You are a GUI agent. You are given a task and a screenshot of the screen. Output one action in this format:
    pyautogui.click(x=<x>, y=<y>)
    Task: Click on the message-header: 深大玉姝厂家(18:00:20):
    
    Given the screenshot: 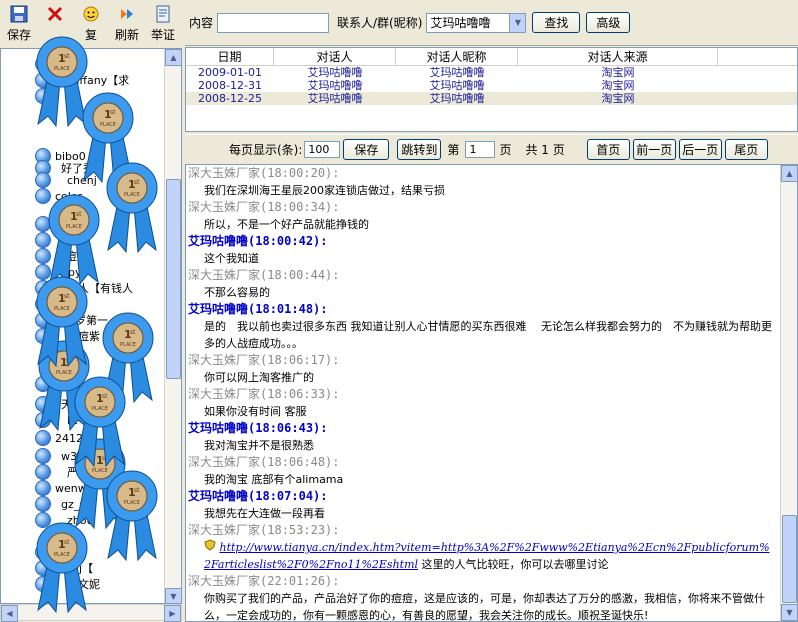 What is the action you would take?
    pyautogui.click(x=484, y=173)
    